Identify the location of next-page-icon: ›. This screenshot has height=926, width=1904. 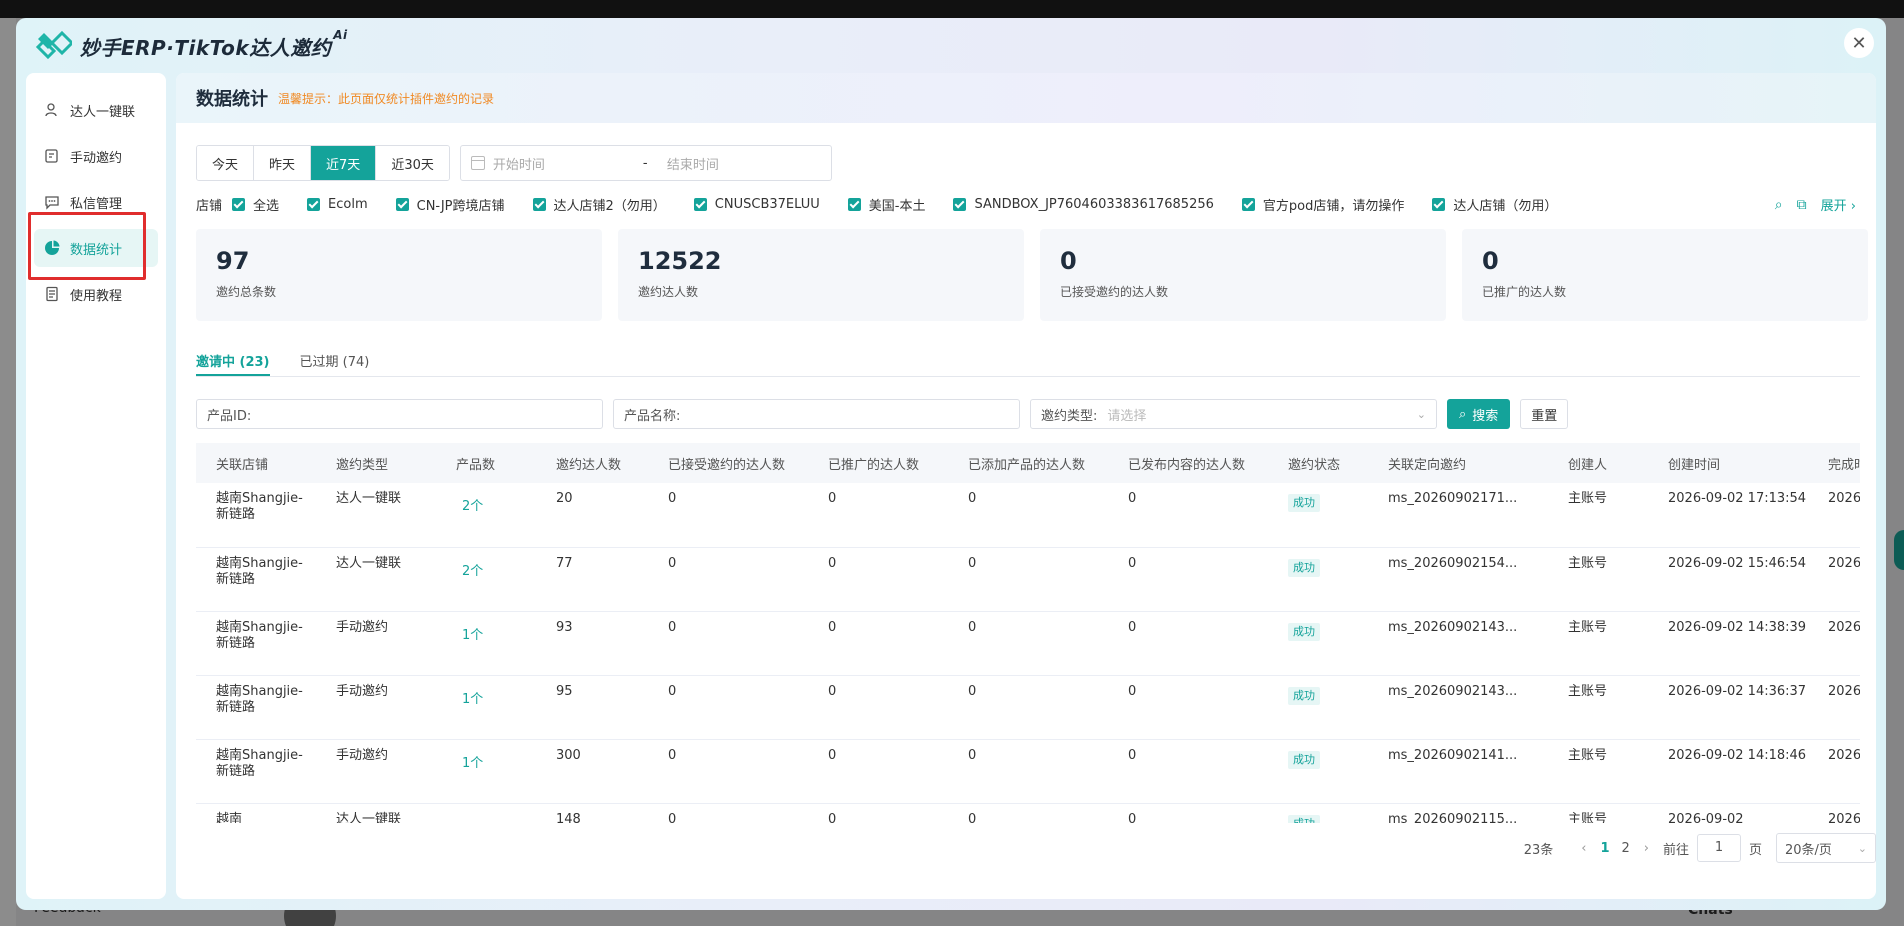
(1646, 848).